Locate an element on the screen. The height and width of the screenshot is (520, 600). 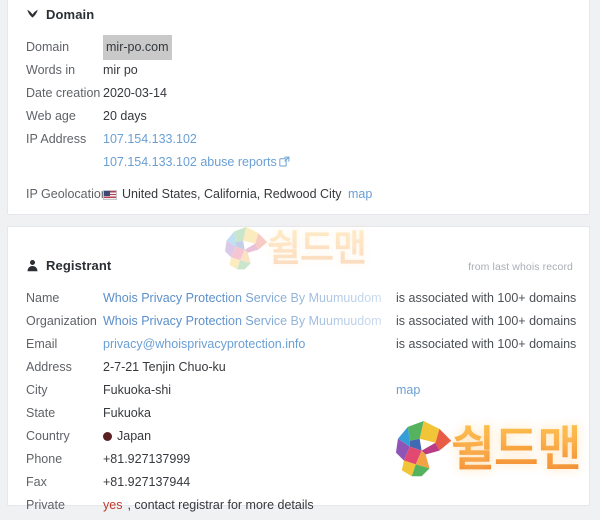
table-row: State Fukuoka is located at coordinates (298, 413).